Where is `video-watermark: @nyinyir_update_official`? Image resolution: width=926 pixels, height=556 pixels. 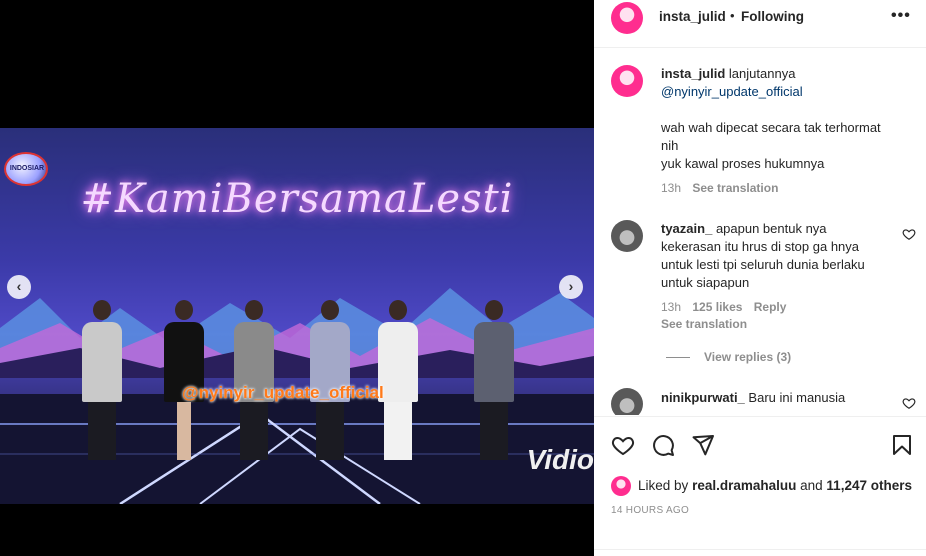
video-watermark: @nyinyir_update_official is located at coordinates (283, 392).